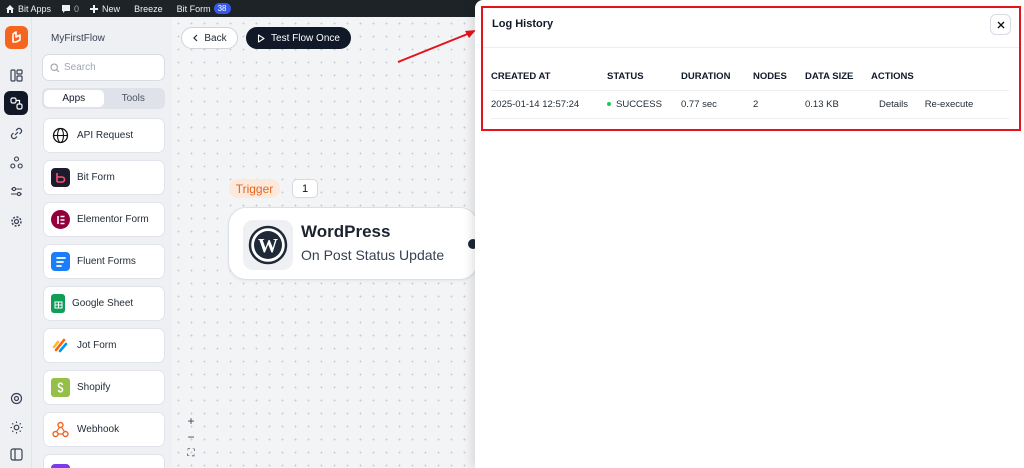 Image resolution: width=1024 pixels, height=468 pixels. Describe the element at coordinates (16, 398) in the screenshot. I see `support-icon` at that location.